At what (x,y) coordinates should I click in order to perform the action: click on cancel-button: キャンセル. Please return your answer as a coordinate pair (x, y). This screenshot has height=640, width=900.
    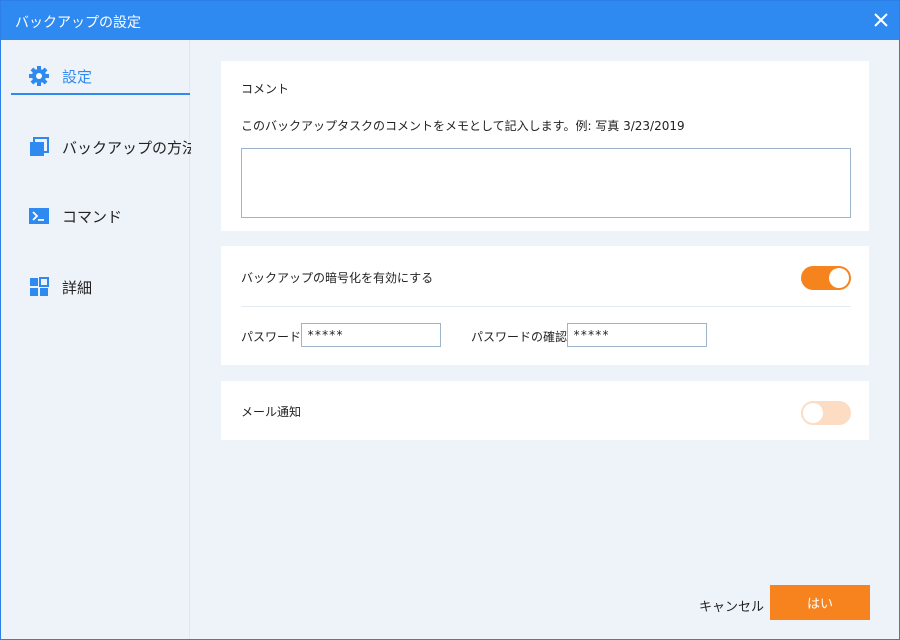
    Looking at the image, I should click on (731, 605).